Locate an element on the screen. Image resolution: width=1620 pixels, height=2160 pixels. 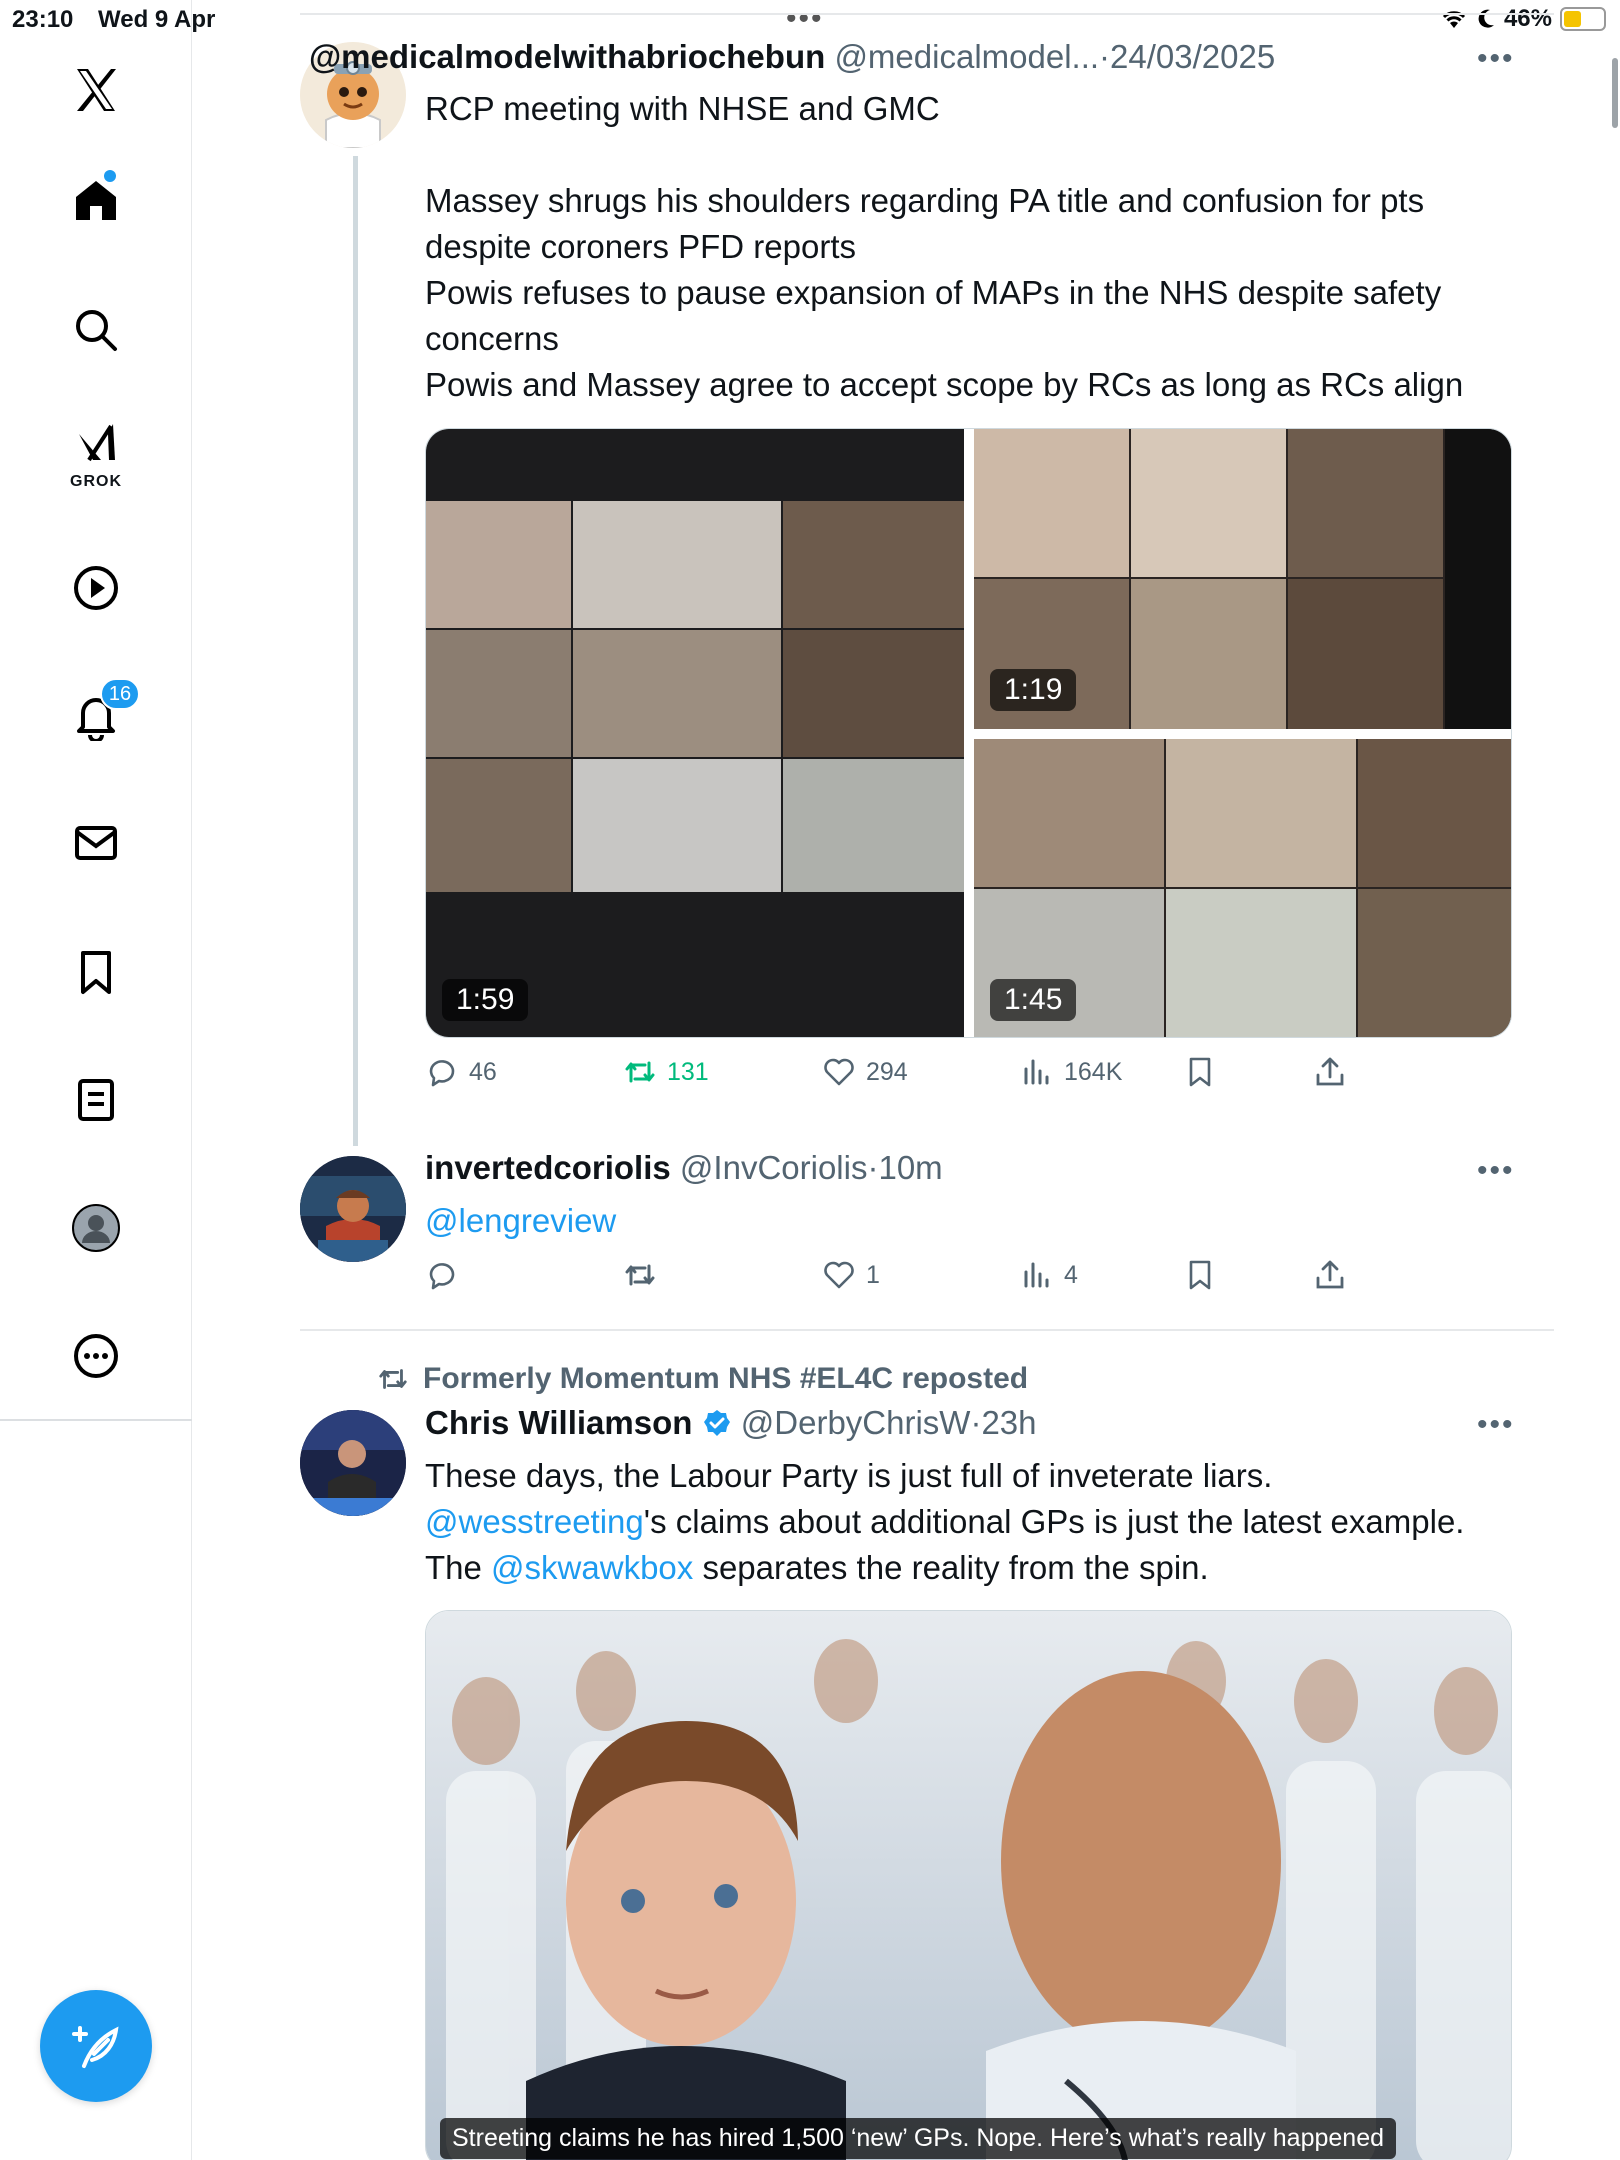
home-icon is located at coordinates (96, 200).